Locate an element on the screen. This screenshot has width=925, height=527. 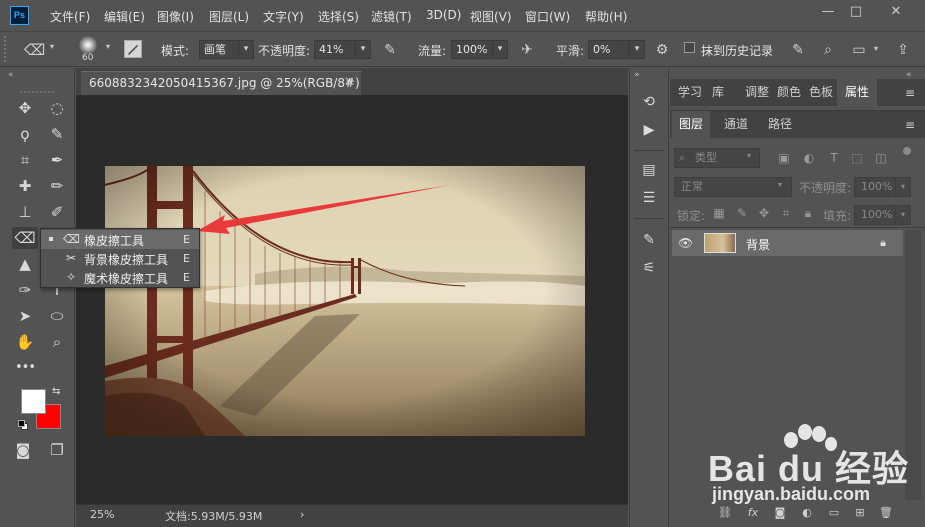
healing-brush-tool-icon: ✚ is located at coordinates (25, 186).